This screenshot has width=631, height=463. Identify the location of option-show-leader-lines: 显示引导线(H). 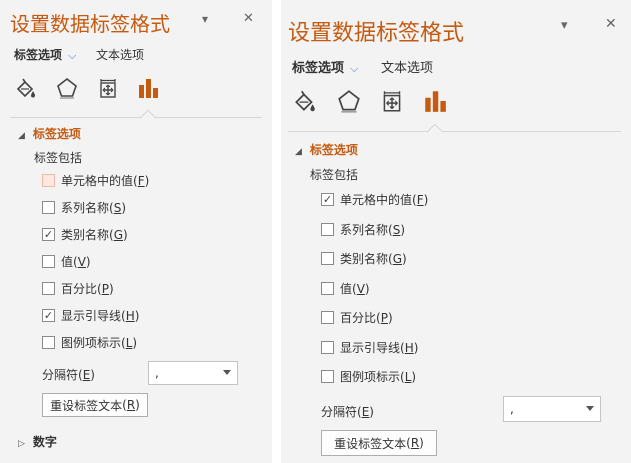
(369, 347).